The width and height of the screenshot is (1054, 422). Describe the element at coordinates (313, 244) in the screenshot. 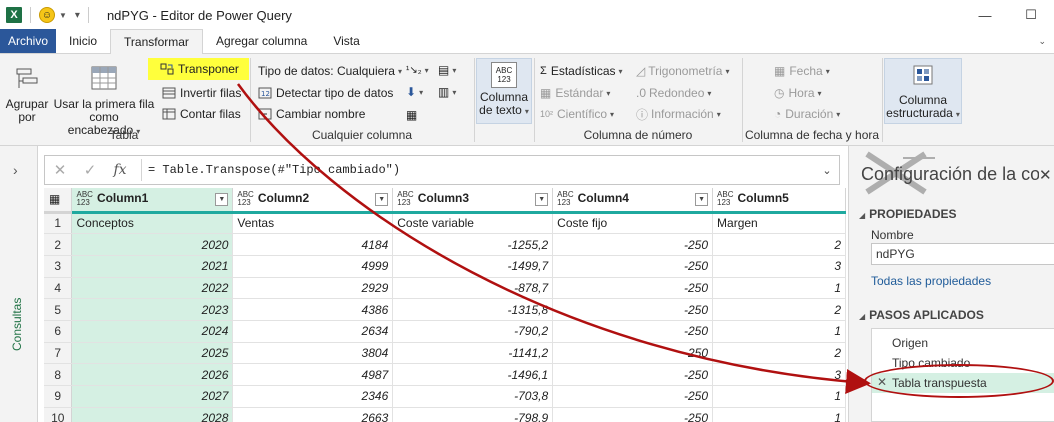

I see `table-cell: 4184` at that location.